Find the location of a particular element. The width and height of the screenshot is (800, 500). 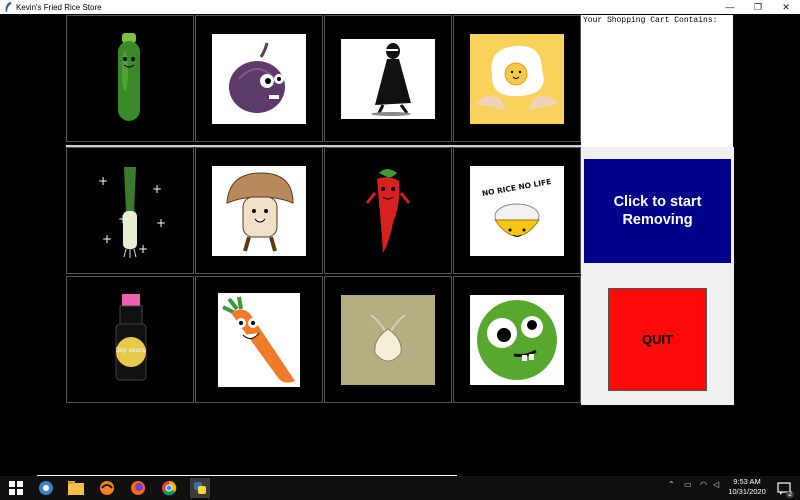

soy-sauce-icon: Soy sauce is located at coordinates (131, 336).